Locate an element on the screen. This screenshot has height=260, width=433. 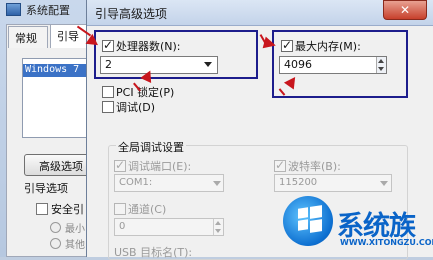
debug-port-checkbox is located at coordinates (120, 165).